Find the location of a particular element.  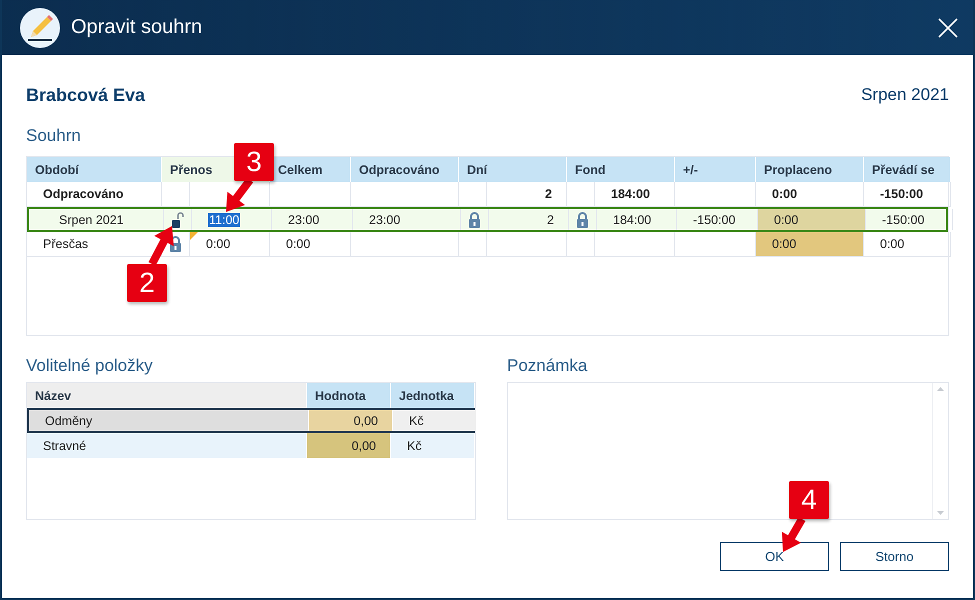

callout-badge: 2 is located at coordinates (147, 283).